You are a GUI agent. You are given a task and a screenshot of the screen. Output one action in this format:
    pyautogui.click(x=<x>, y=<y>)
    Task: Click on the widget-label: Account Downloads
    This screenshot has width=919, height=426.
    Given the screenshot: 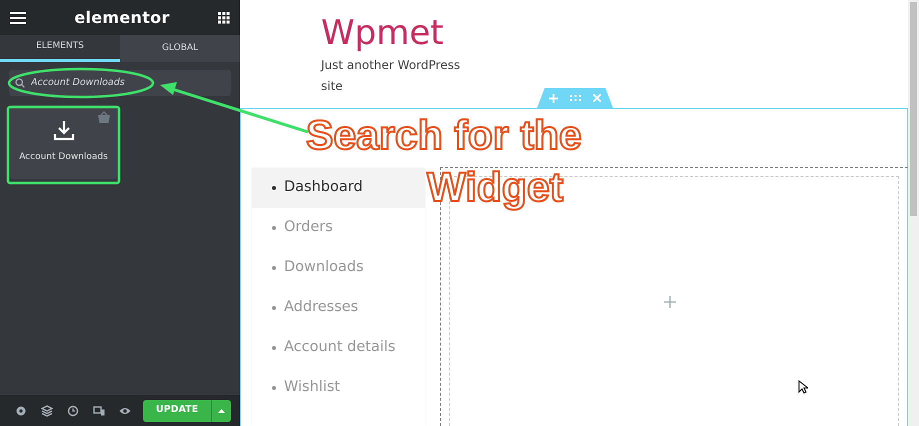 What is the action you would take?
    pyautogui.click(x=63, y=157)
    